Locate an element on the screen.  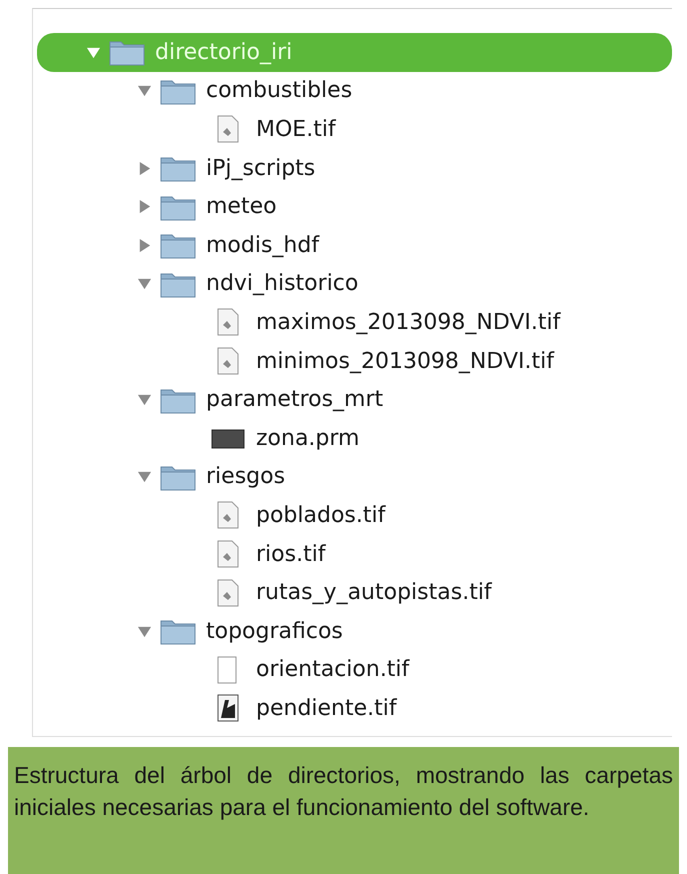
tree-row: rios.tif is located at coordinates (352, 554).